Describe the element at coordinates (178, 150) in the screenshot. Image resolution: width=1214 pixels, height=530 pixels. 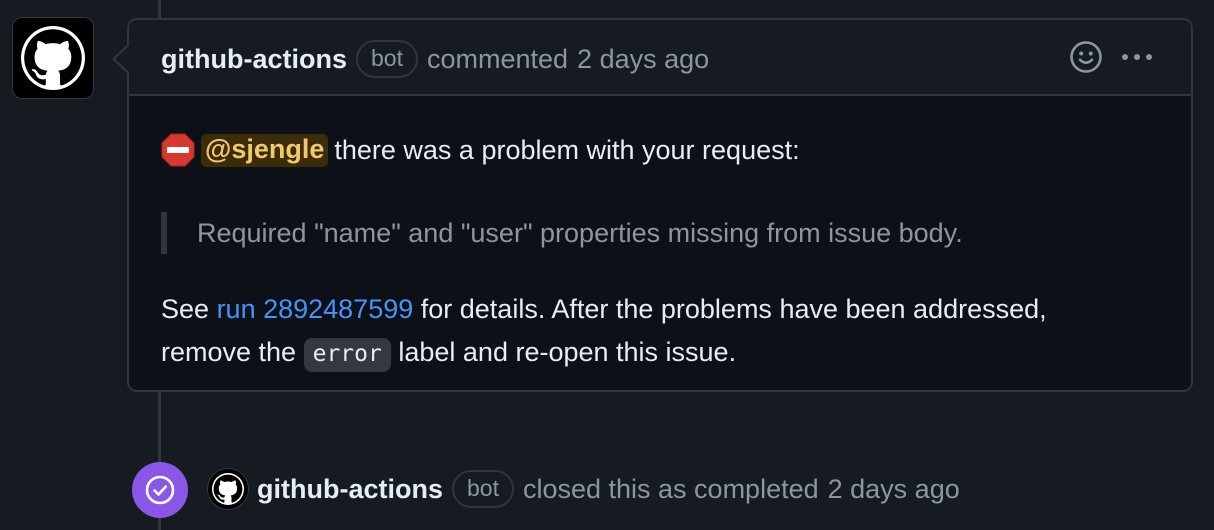
I see `stop-sign-icon` at that location.